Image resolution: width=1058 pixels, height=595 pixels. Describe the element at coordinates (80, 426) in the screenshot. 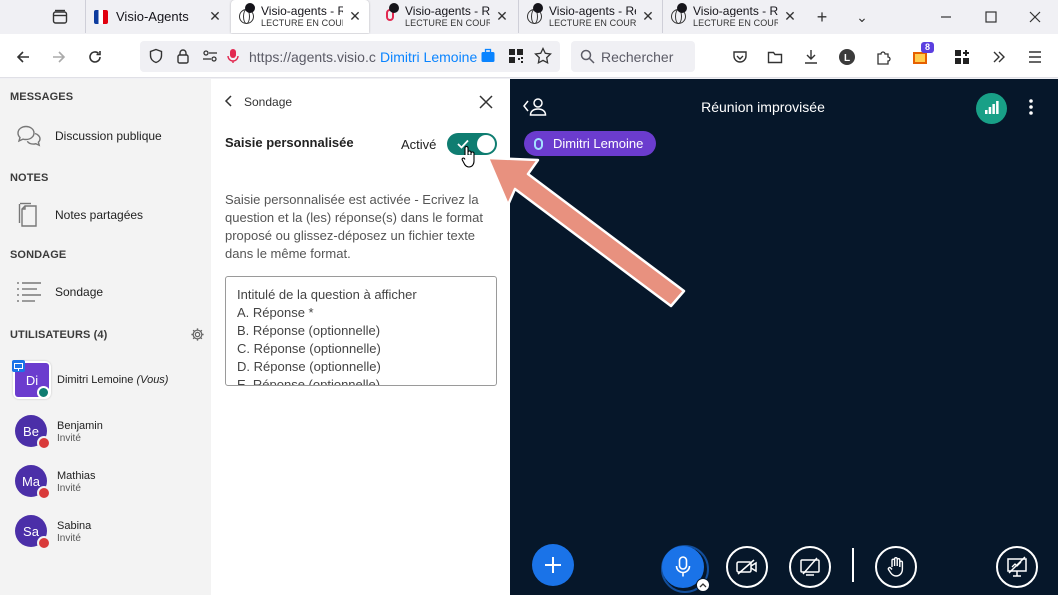

I see `user-name: Benjamin` at that location.